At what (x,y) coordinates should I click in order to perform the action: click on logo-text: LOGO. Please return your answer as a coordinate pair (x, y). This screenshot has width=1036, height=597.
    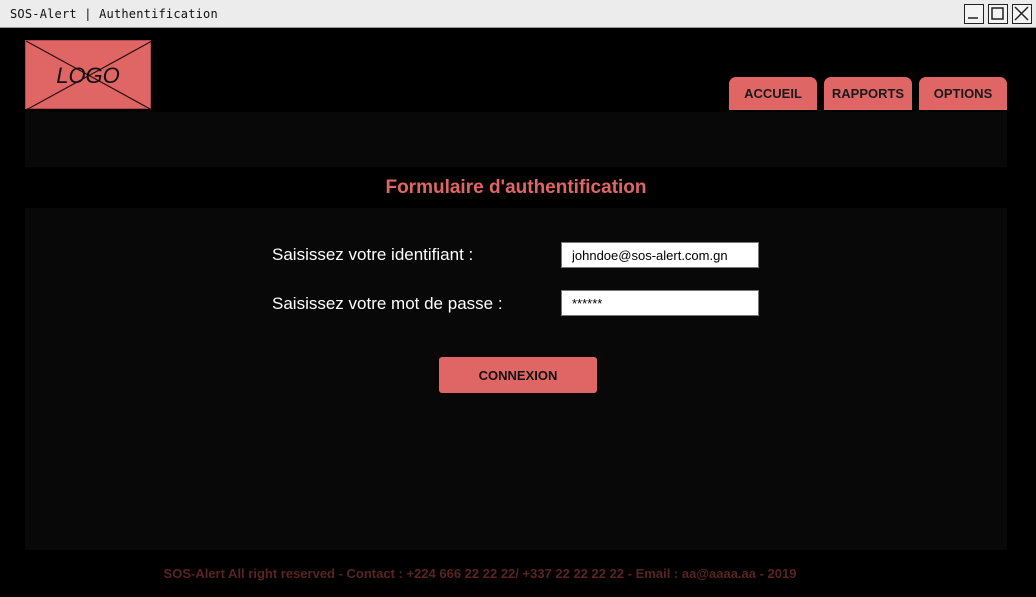
    Looking at the image, I should click on (88, 75).